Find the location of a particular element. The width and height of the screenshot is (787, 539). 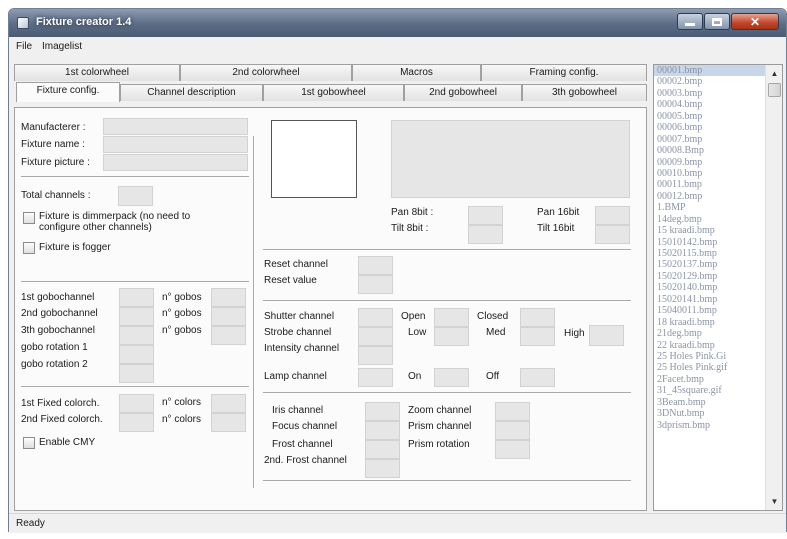

image-list-item: 25 Holes Pink.Gi is located at coordinates (710, 356).